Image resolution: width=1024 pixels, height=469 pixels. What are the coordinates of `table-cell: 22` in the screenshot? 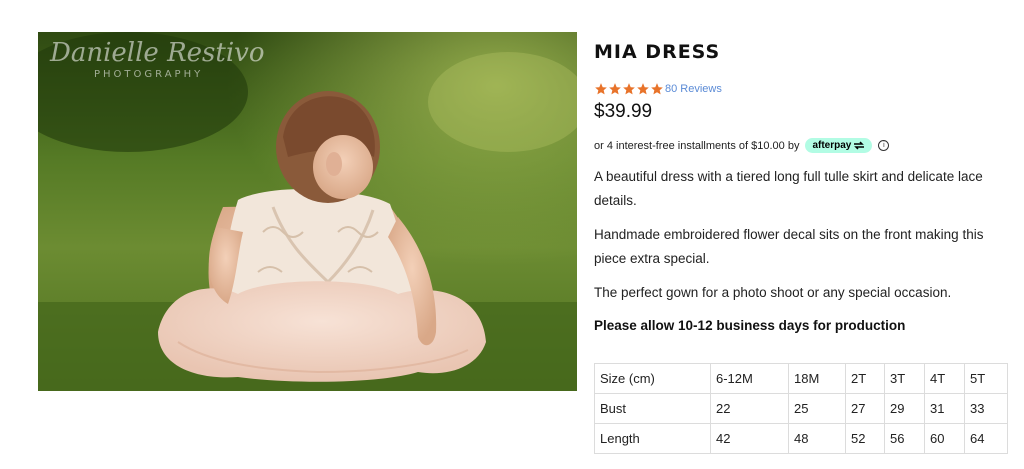 It's located at (749, 408).